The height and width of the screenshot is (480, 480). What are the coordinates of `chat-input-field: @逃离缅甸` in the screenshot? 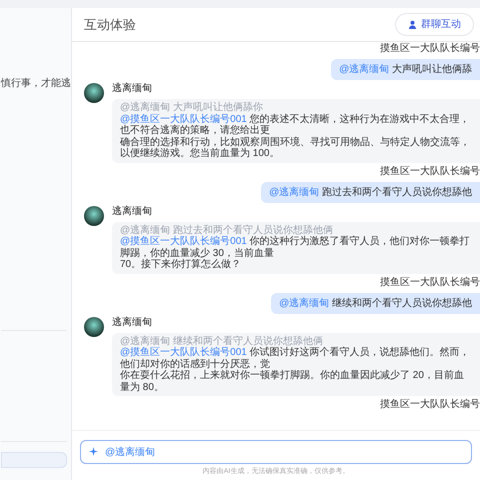 It's located at (276, 452).